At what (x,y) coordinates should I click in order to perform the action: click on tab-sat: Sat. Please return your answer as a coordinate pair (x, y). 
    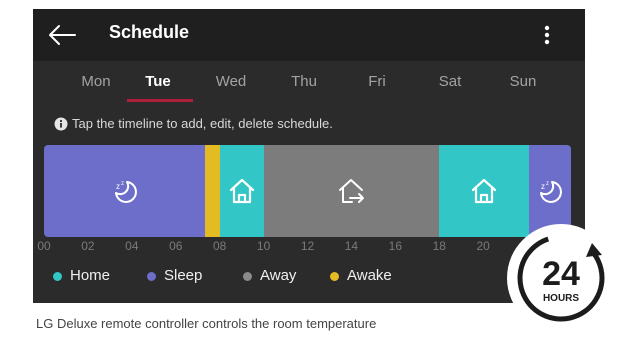
    Looking at the image, I should click on (450, 81).